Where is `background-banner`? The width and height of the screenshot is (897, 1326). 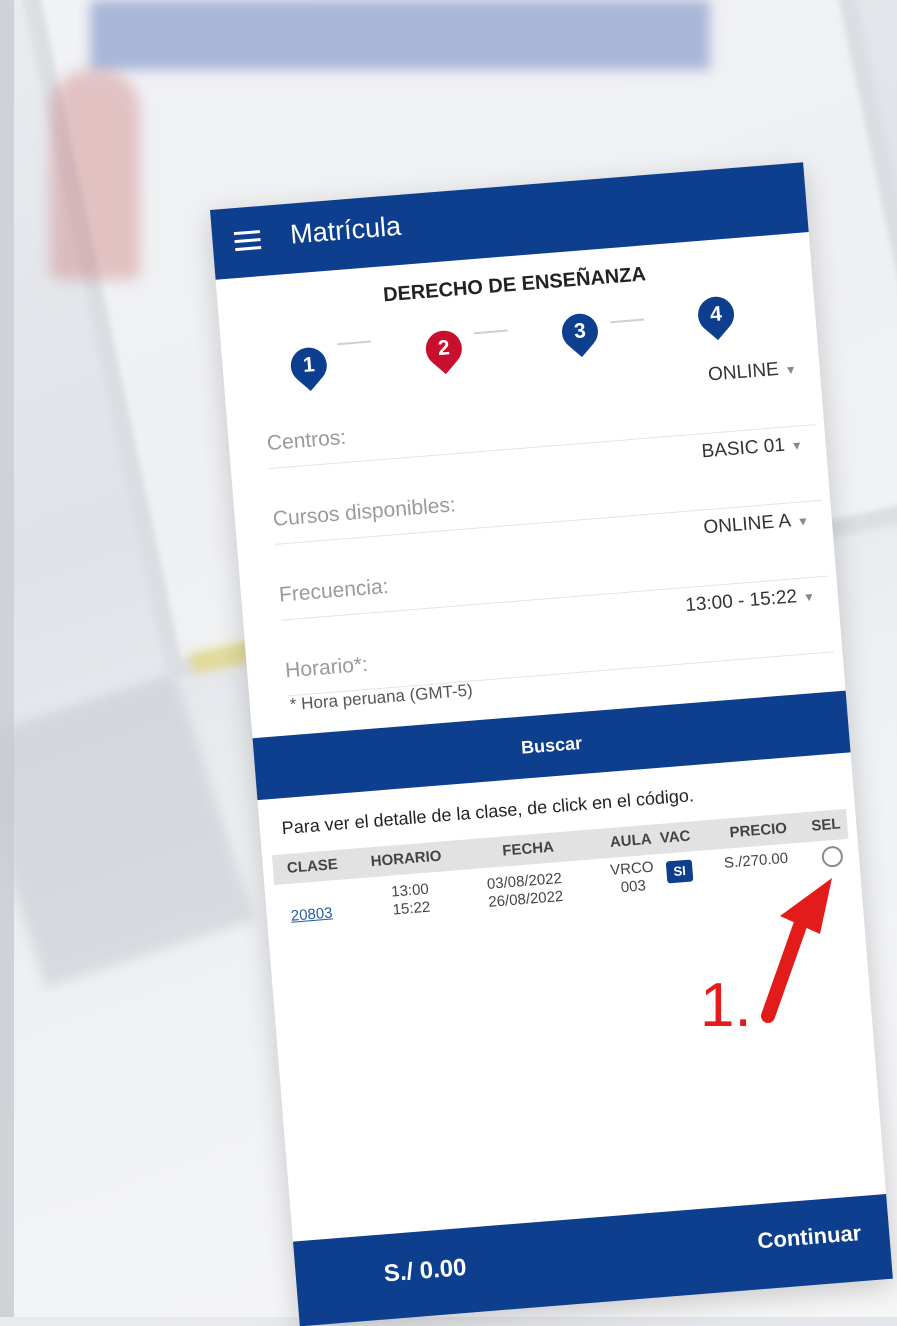
background-banner is located at coordinates (400, 35).